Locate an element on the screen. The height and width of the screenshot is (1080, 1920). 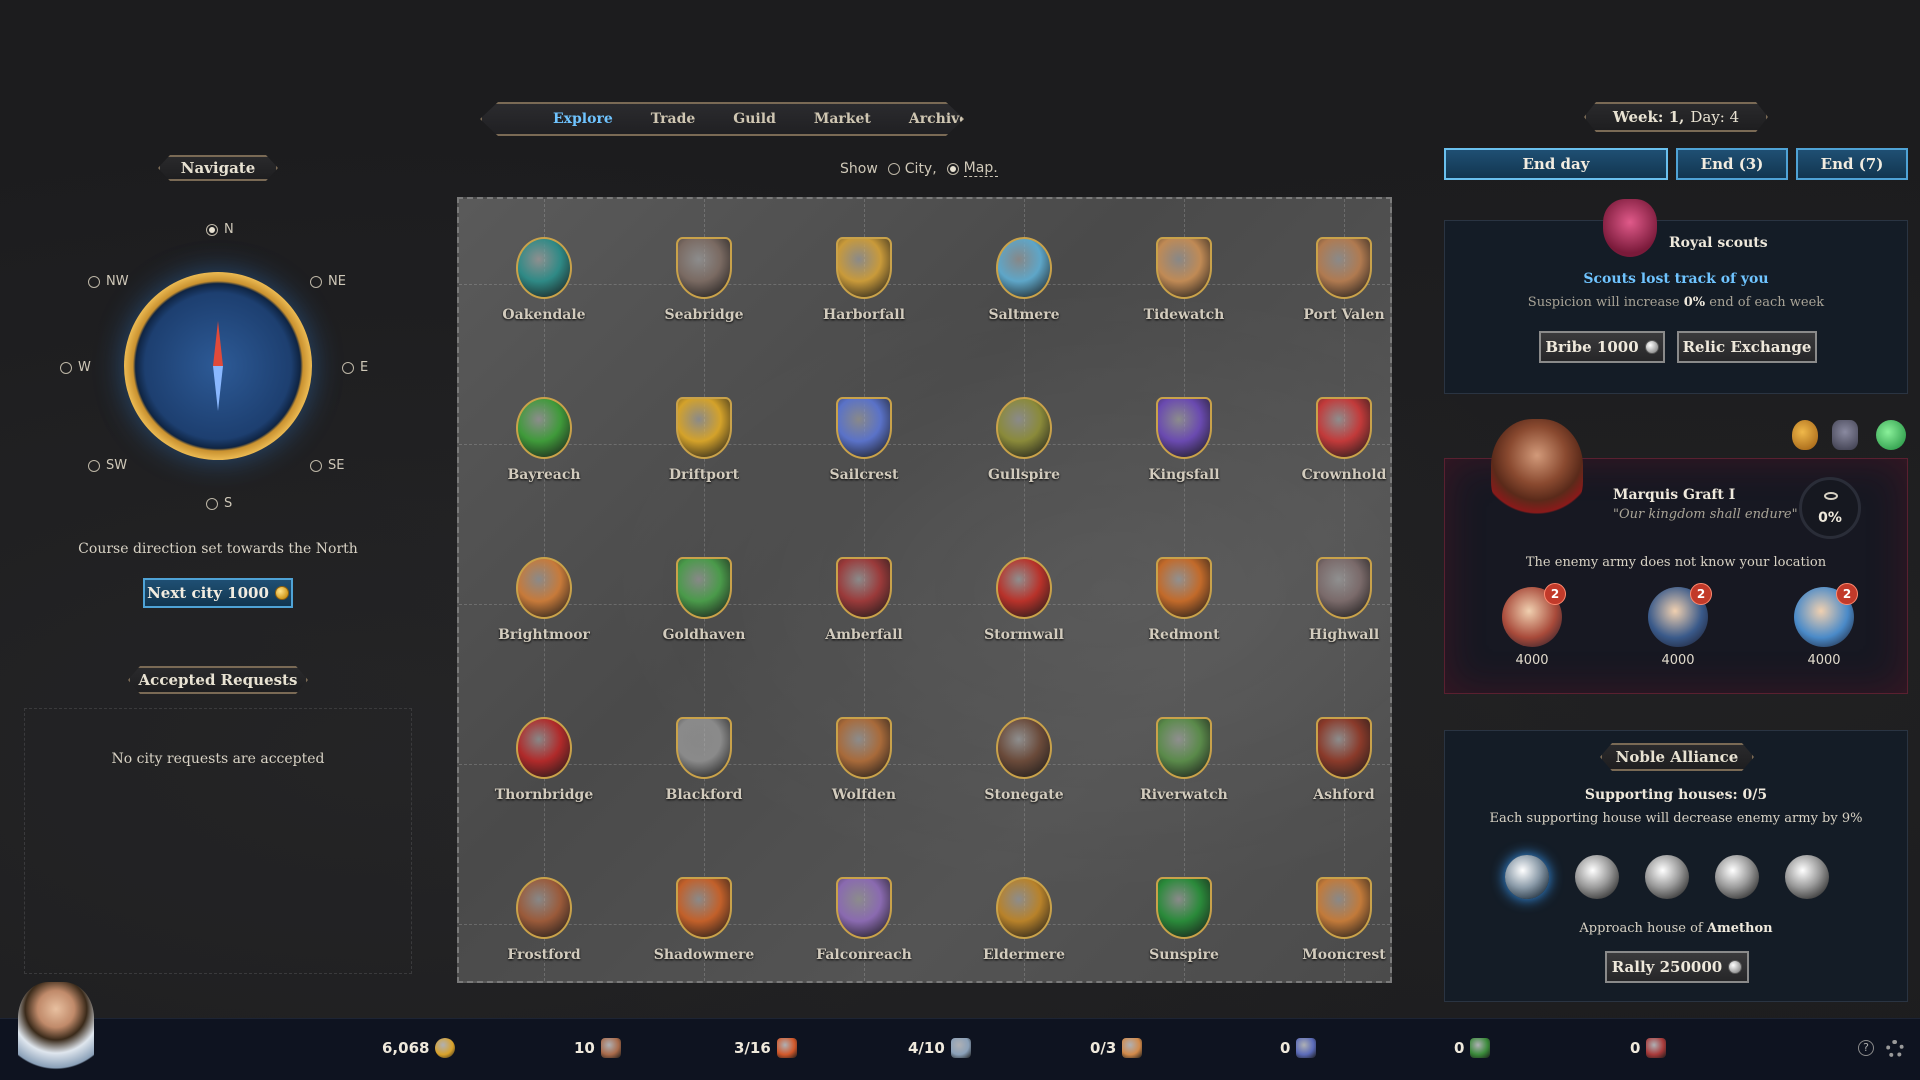
city-brightmoor: Brightmoor is located at coordinates (544, 600).